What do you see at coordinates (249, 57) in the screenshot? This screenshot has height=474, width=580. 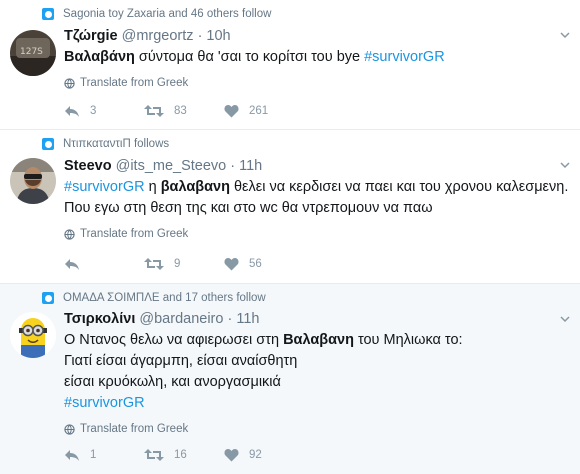 I see `text-segment: σύντομα θα 'σαι το κορίτσι του bye` at bounding box center [249, 57].